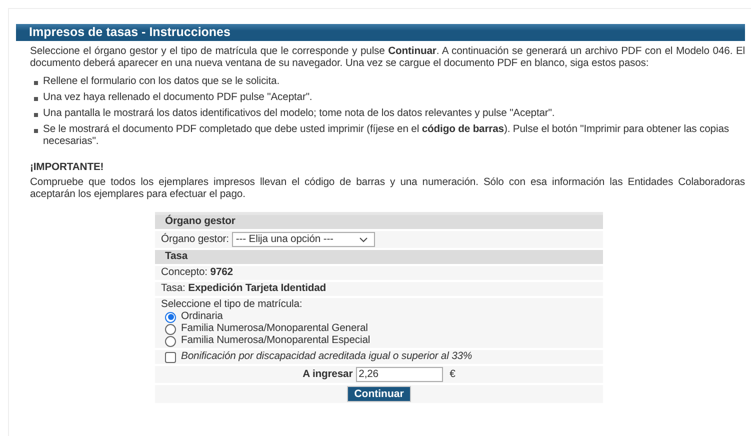 The image size is (751, 436). Describe the element at coordinates (195, 240) in the screenshot. I see `field-label: Órgano gestor:` at that location.